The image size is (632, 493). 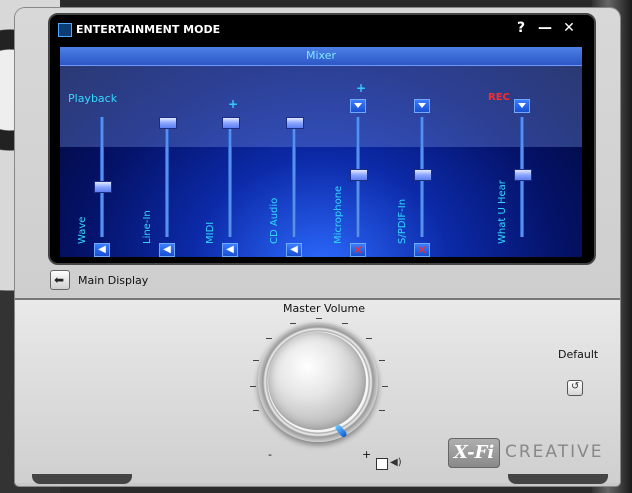 What do you see at coordinates (103, 187) in the screenshot?
I see `wave-slider-thumb` at bounding box center [103, 187].